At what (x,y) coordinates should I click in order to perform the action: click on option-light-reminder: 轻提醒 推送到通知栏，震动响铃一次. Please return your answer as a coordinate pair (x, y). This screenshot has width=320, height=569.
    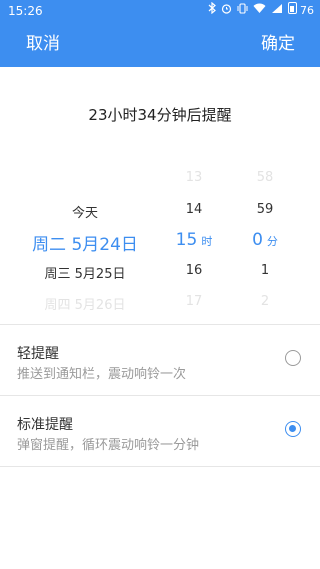
    Looking at the image, I should click on (160, 360).